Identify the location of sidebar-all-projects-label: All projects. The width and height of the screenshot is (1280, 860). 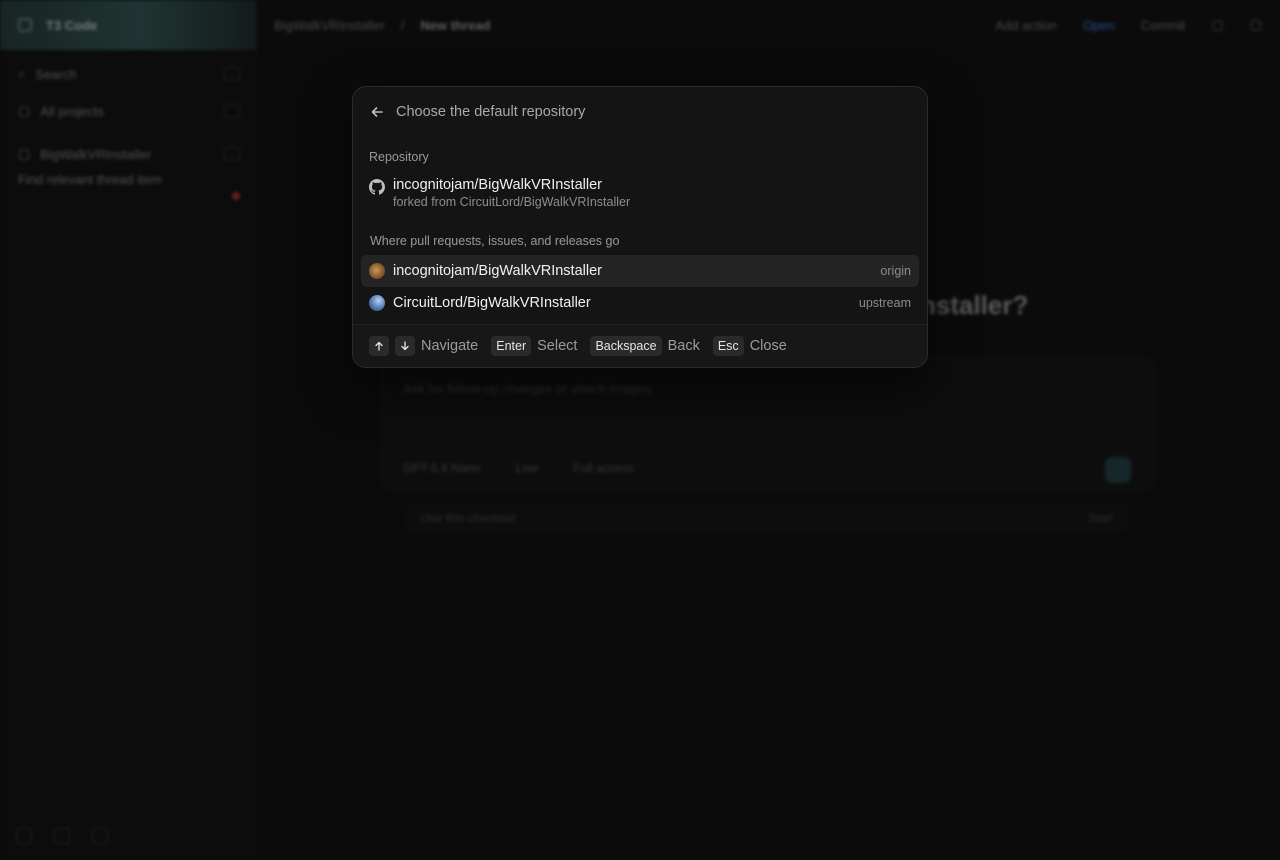
(72, 111).